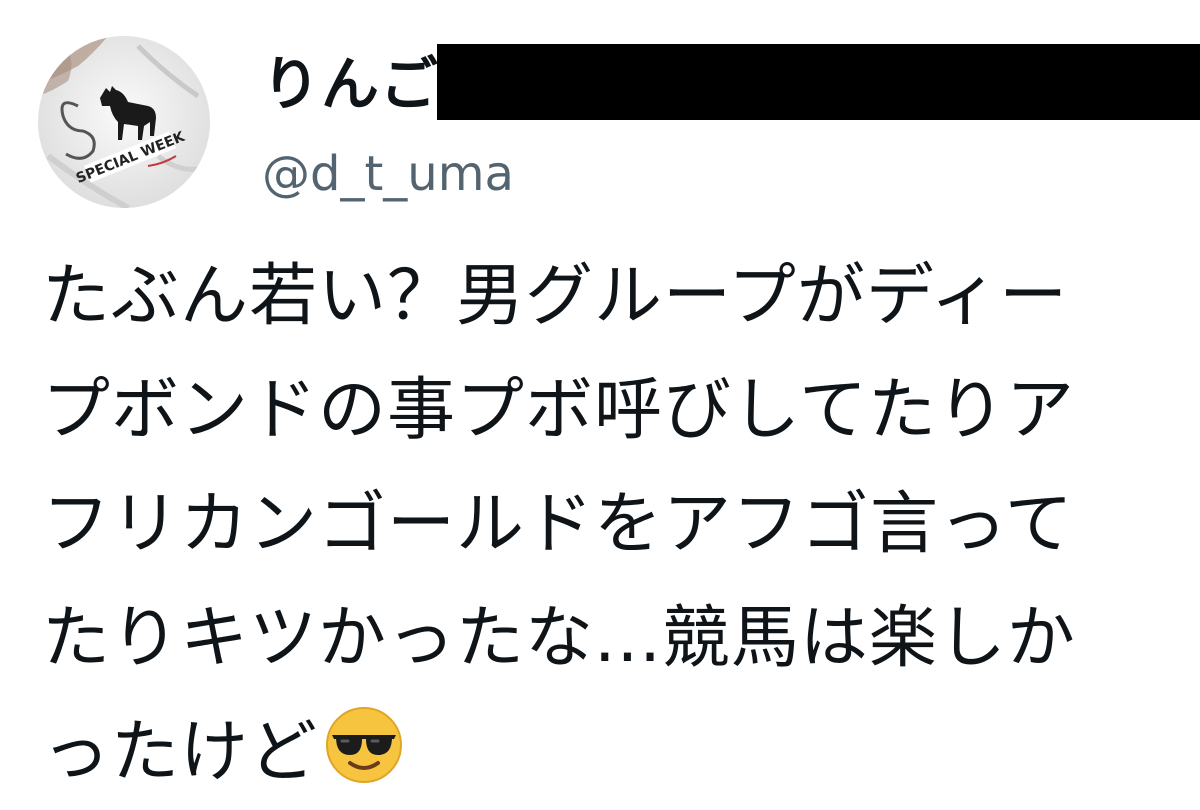  What do you see at coordinates (602, 753) in the screenshot?
I see `tweet-text-line-last: ったけど` at bounding box center [602, 753].